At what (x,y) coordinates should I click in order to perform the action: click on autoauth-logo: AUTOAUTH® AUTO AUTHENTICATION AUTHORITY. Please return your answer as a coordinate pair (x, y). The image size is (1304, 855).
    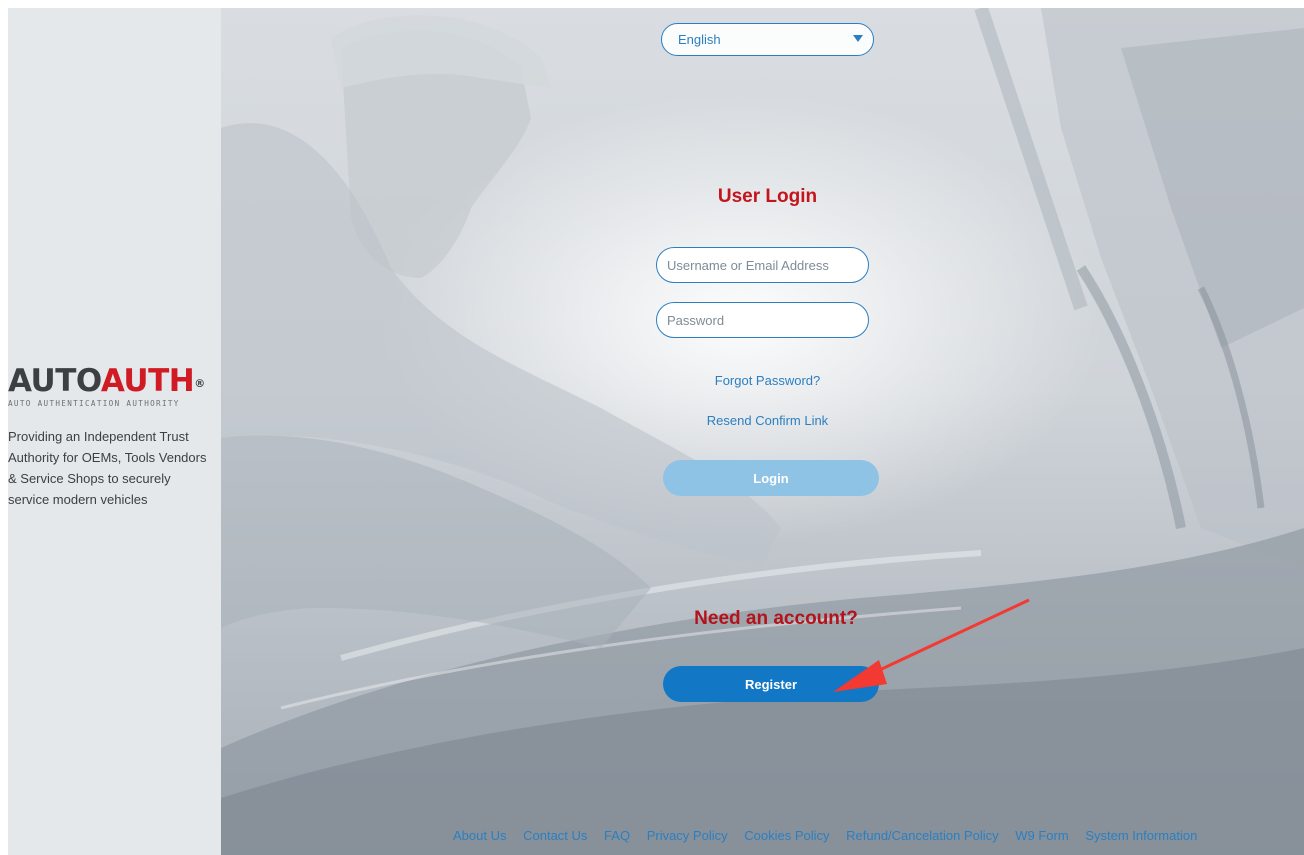
    Looking at the image, I should click on (114, 387).